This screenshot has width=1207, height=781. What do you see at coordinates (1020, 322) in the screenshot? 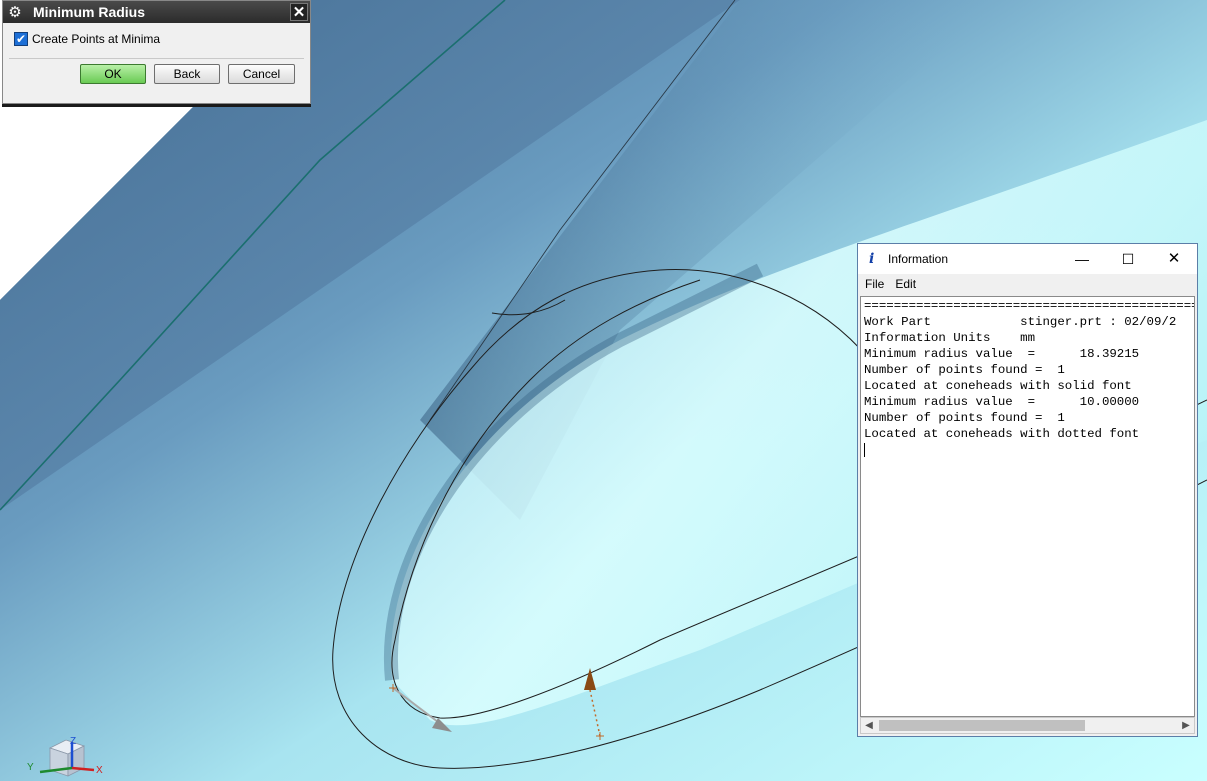
I see `info-line: Work Part stinger.prt : 02/09/2` at bounding box center [1020, 322].